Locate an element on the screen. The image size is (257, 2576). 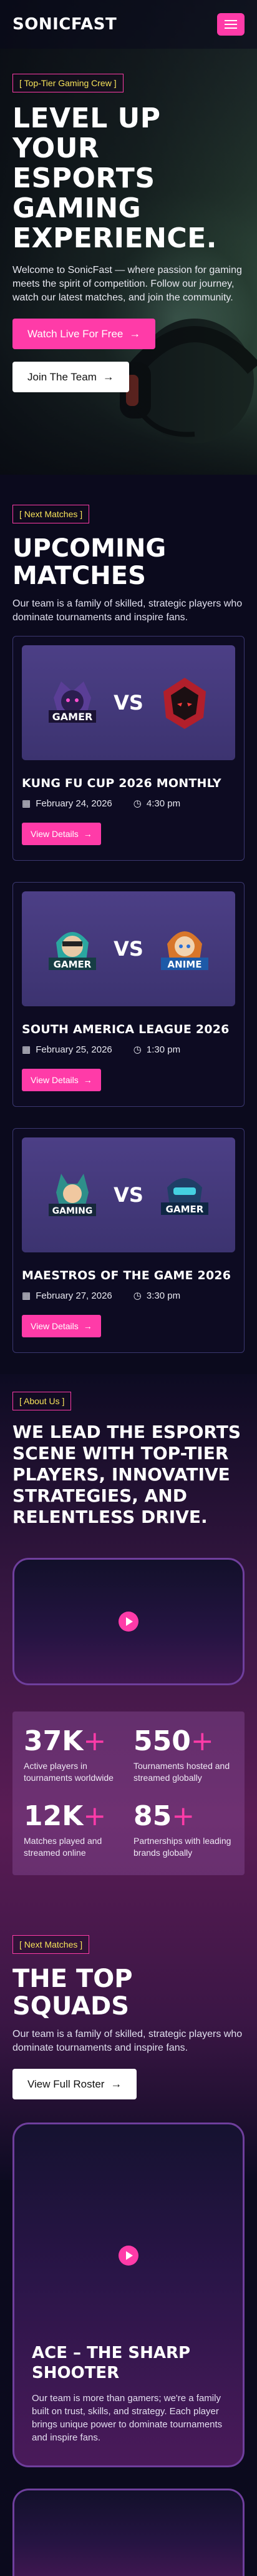
stat-item: 12K+ Matches played and streamed online is located at coordinates (74, 1830).